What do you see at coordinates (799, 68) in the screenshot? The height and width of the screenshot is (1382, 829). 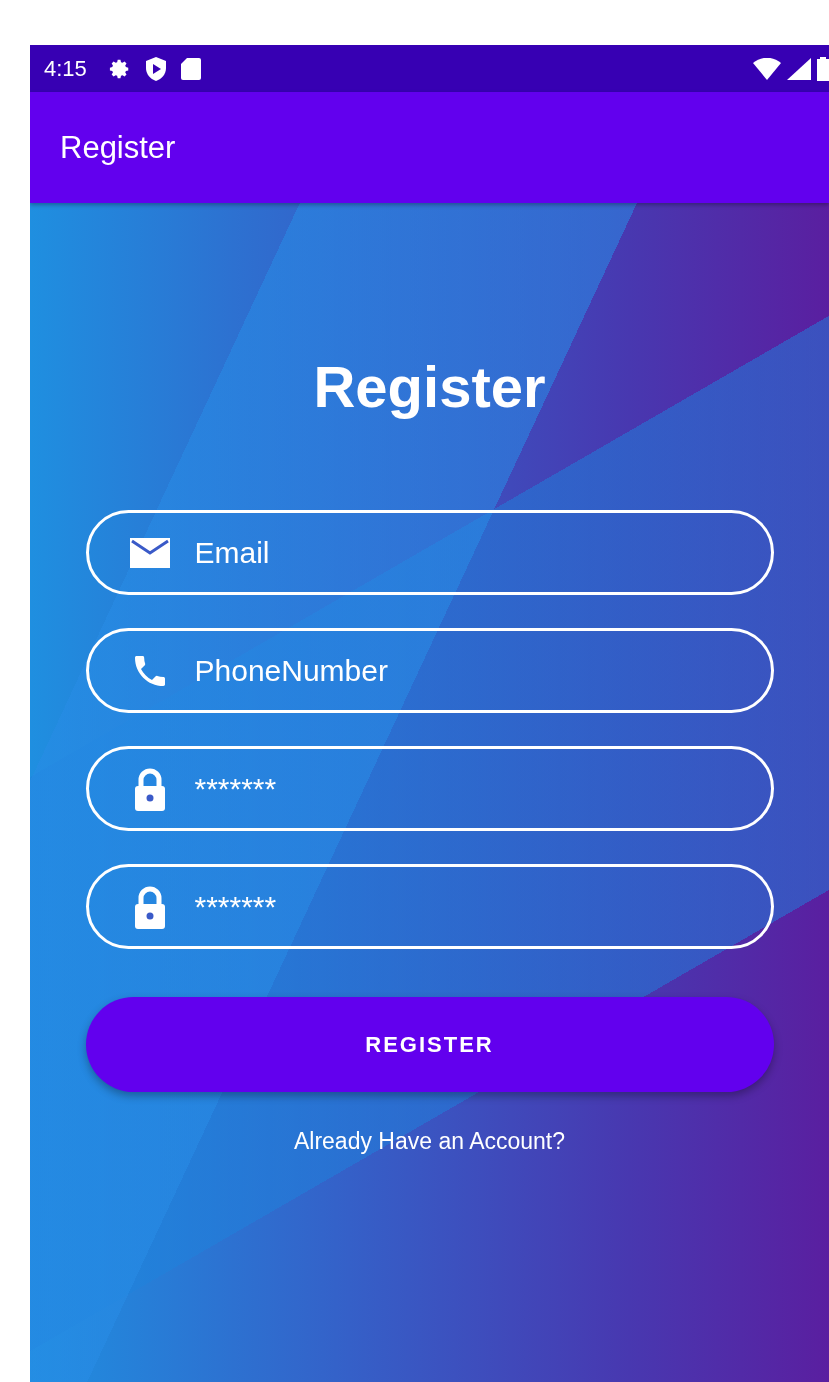 I see `signal-icon` at bounding box center [799, 68].